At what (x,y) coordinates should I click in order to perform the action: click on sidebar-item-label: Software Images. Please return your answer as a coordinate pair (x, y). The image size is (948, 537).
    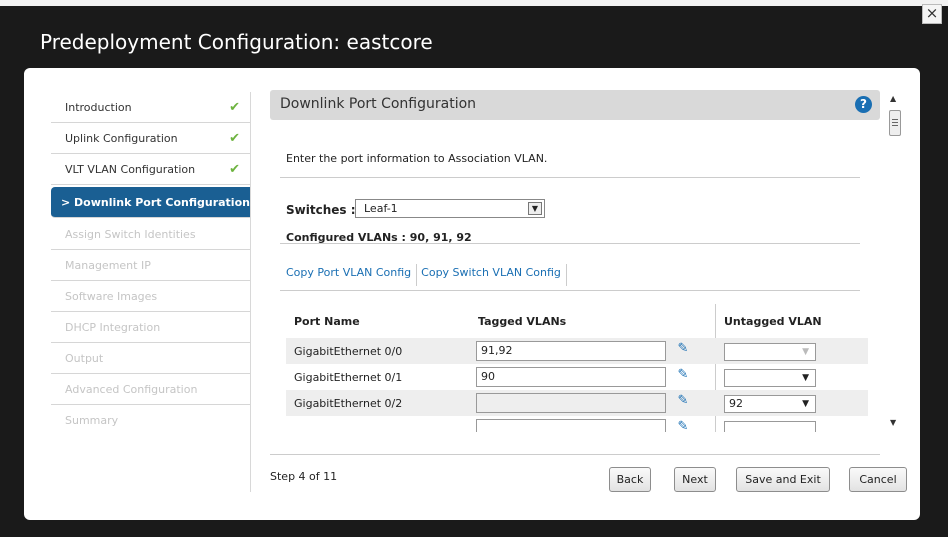
    Looking at the image, I should click on (111, 296).